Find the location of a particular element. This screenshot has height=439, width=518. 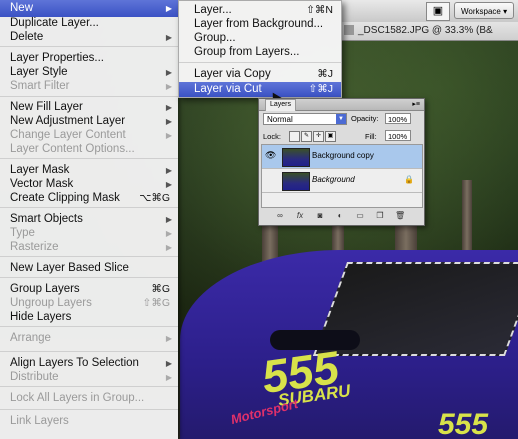

menu-item-smart-objects: Smart Objects ▶ is located at coordinates (89, 219).